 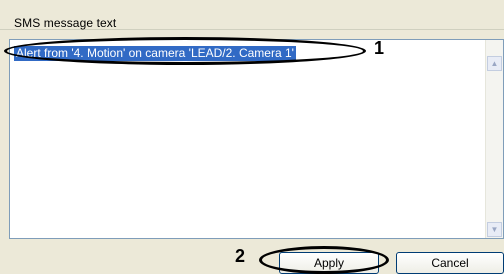 What do you see at coordinates (494, 63) in the screenshot?
I see `scroll-up-icon: ▲` at bounding box center [494, 63].